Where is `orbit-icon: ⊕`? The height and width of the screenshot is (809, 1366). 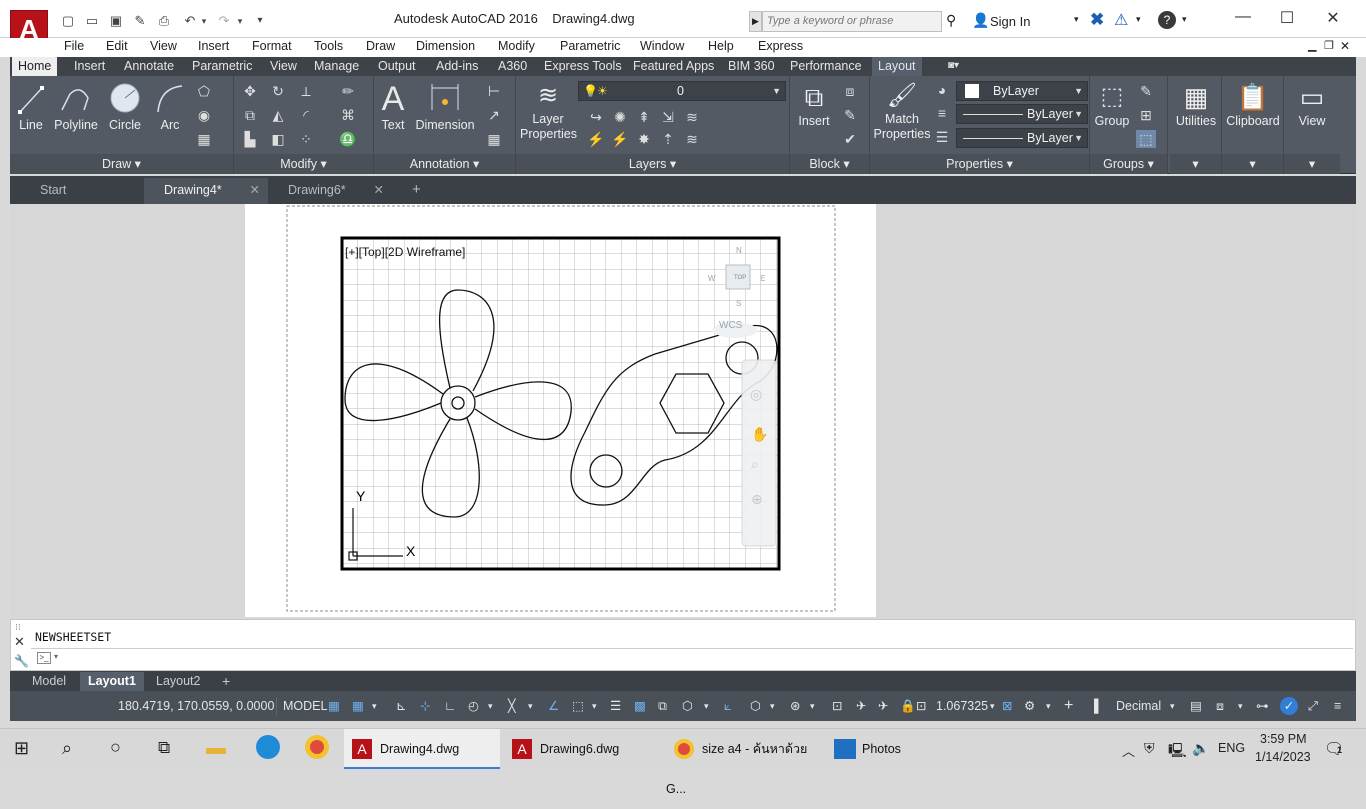 orbit-icon: ⊕ is located at coordinates (757, 500).